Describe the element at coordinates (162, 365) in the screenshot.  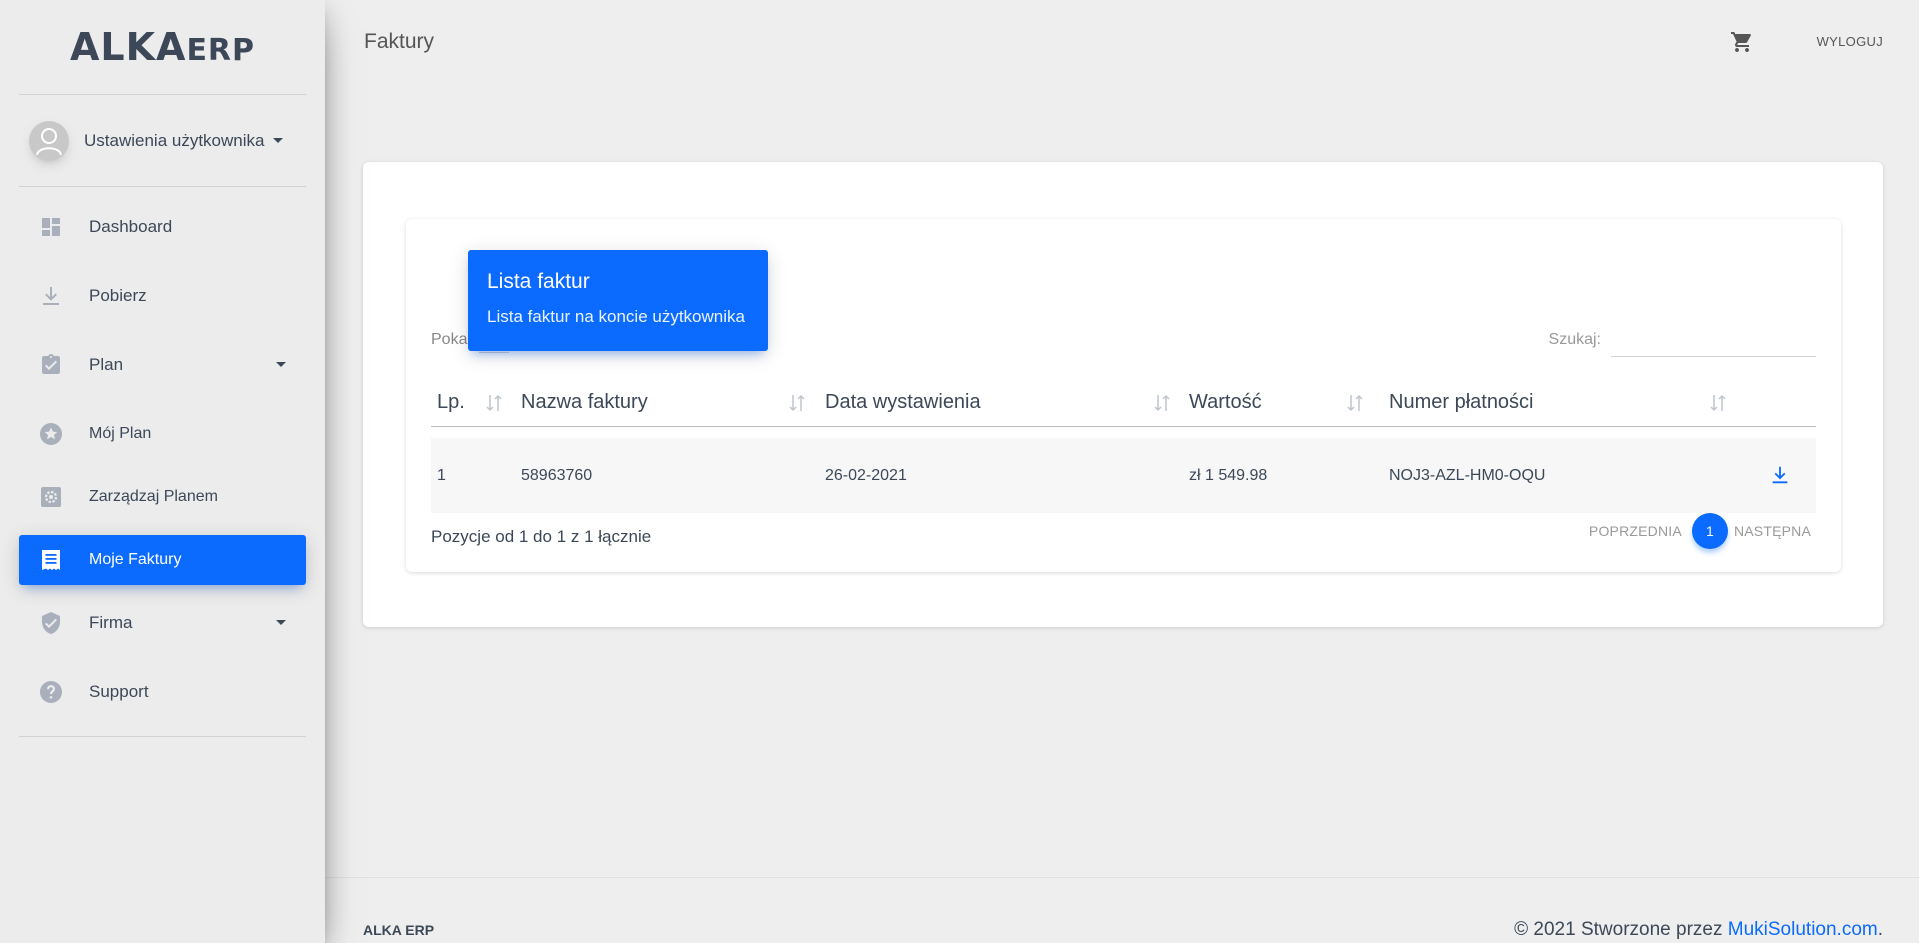
I see `sidebar-item-plan: Plan` at that location.